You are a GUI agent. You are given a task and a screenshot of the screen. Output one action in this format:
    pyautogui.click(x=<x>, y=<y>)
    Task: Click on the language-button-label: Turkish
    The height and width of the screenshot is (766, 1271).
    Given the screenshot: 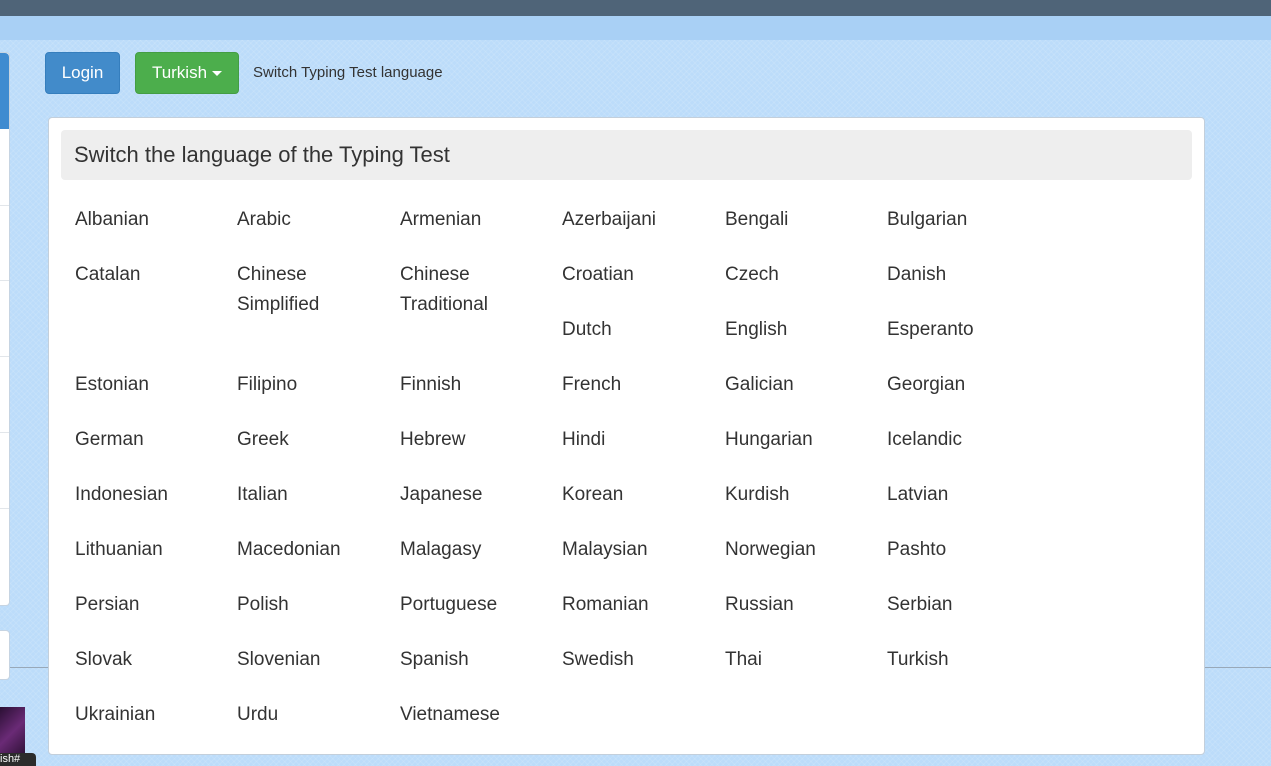 What is the action you would take?
    pyautogui.click(x=179, y=72)
    